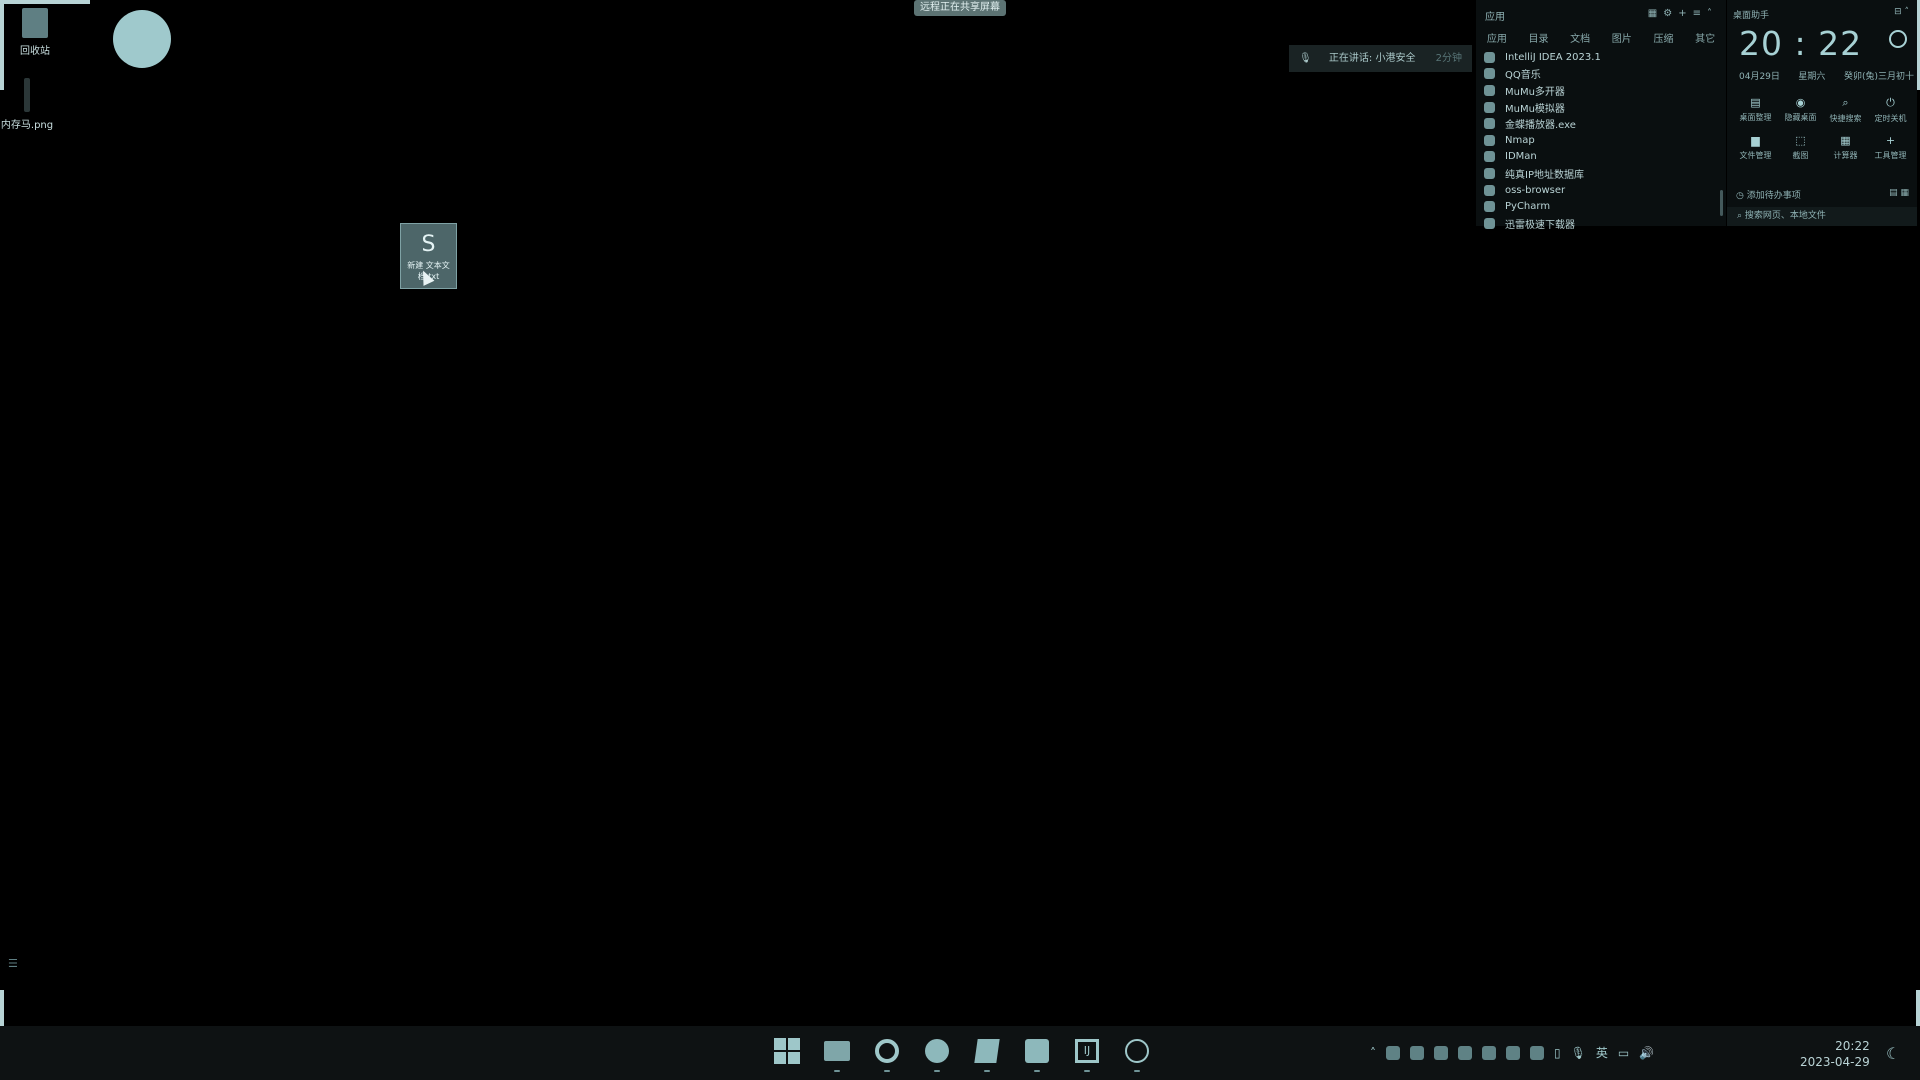 The width and height of the screenshot is (1920, 1080). I want to click on quick-action-icon: ⏻, so click(1890, 102).